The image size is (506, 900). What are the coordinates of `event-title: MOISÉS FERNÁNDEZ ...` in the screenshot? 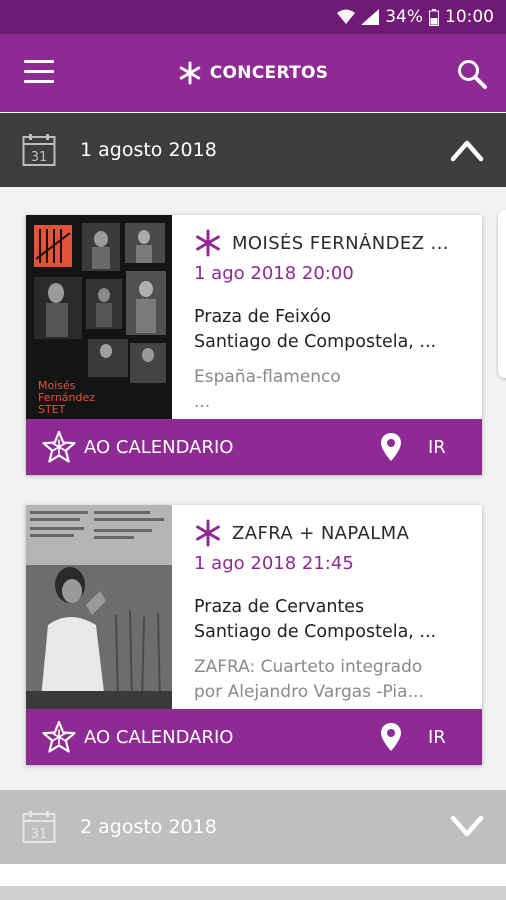 It's located at (340, 243).